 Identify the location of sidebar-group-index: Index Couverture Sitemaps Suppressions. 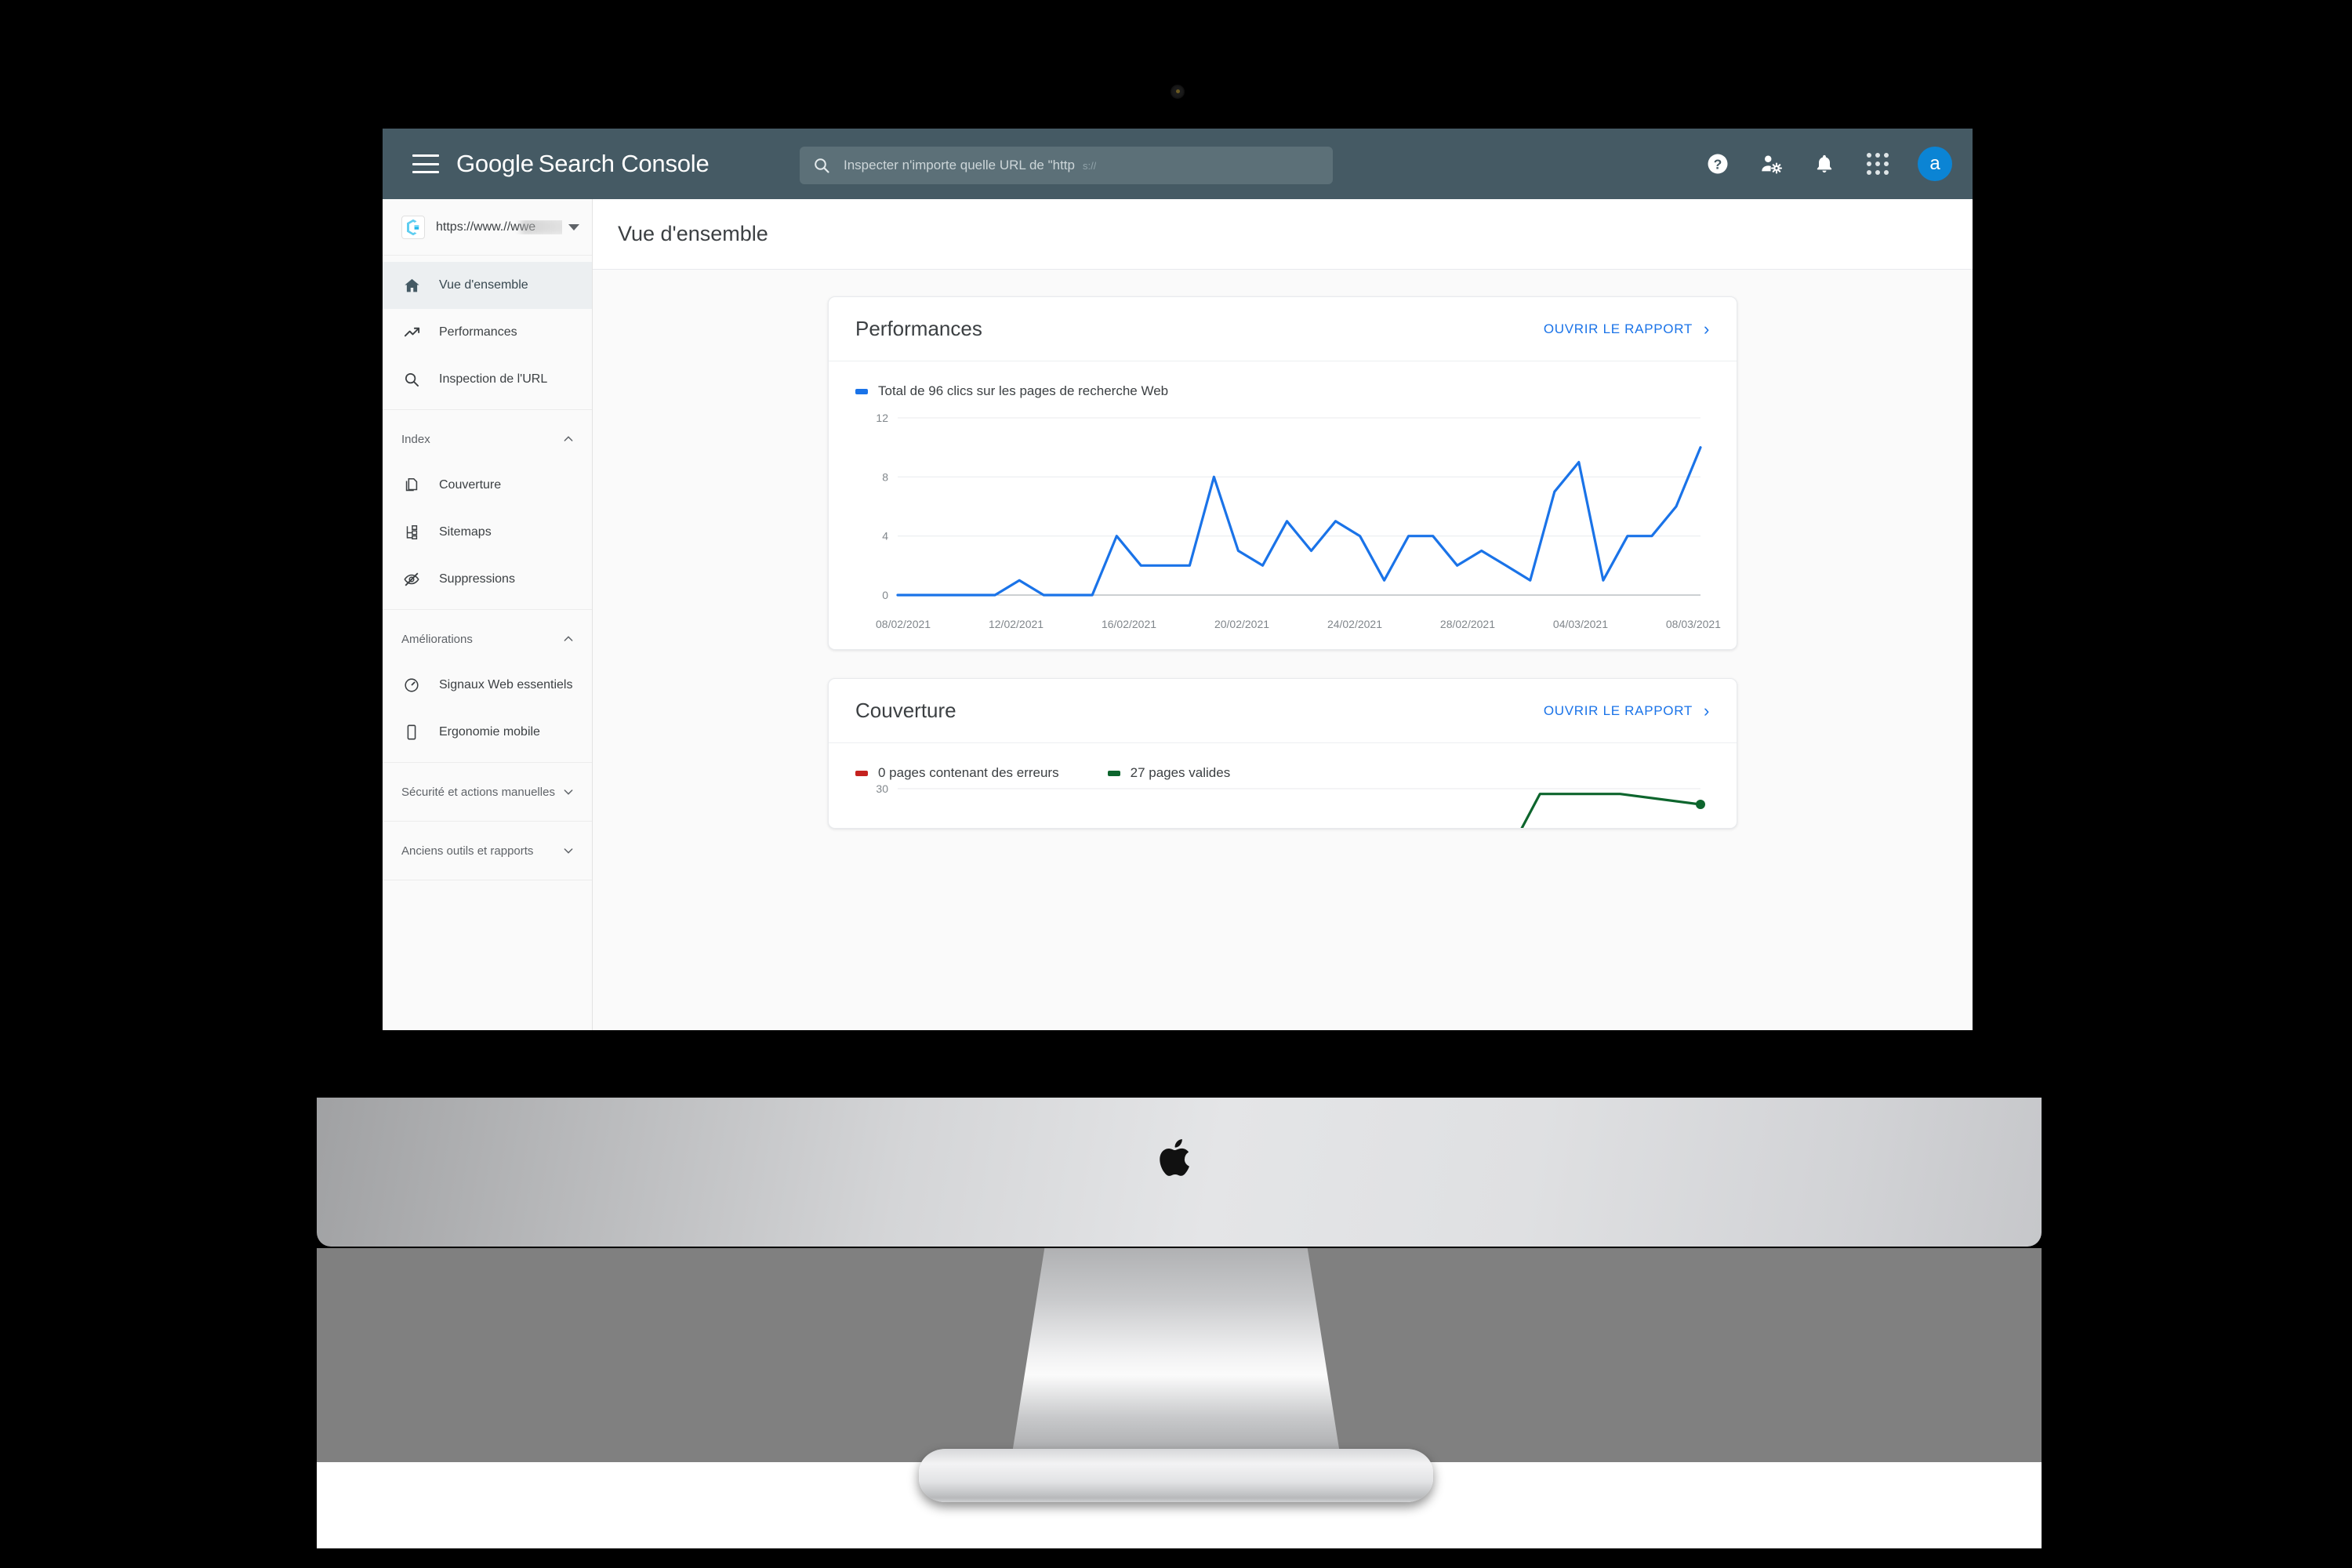
(487, 510).